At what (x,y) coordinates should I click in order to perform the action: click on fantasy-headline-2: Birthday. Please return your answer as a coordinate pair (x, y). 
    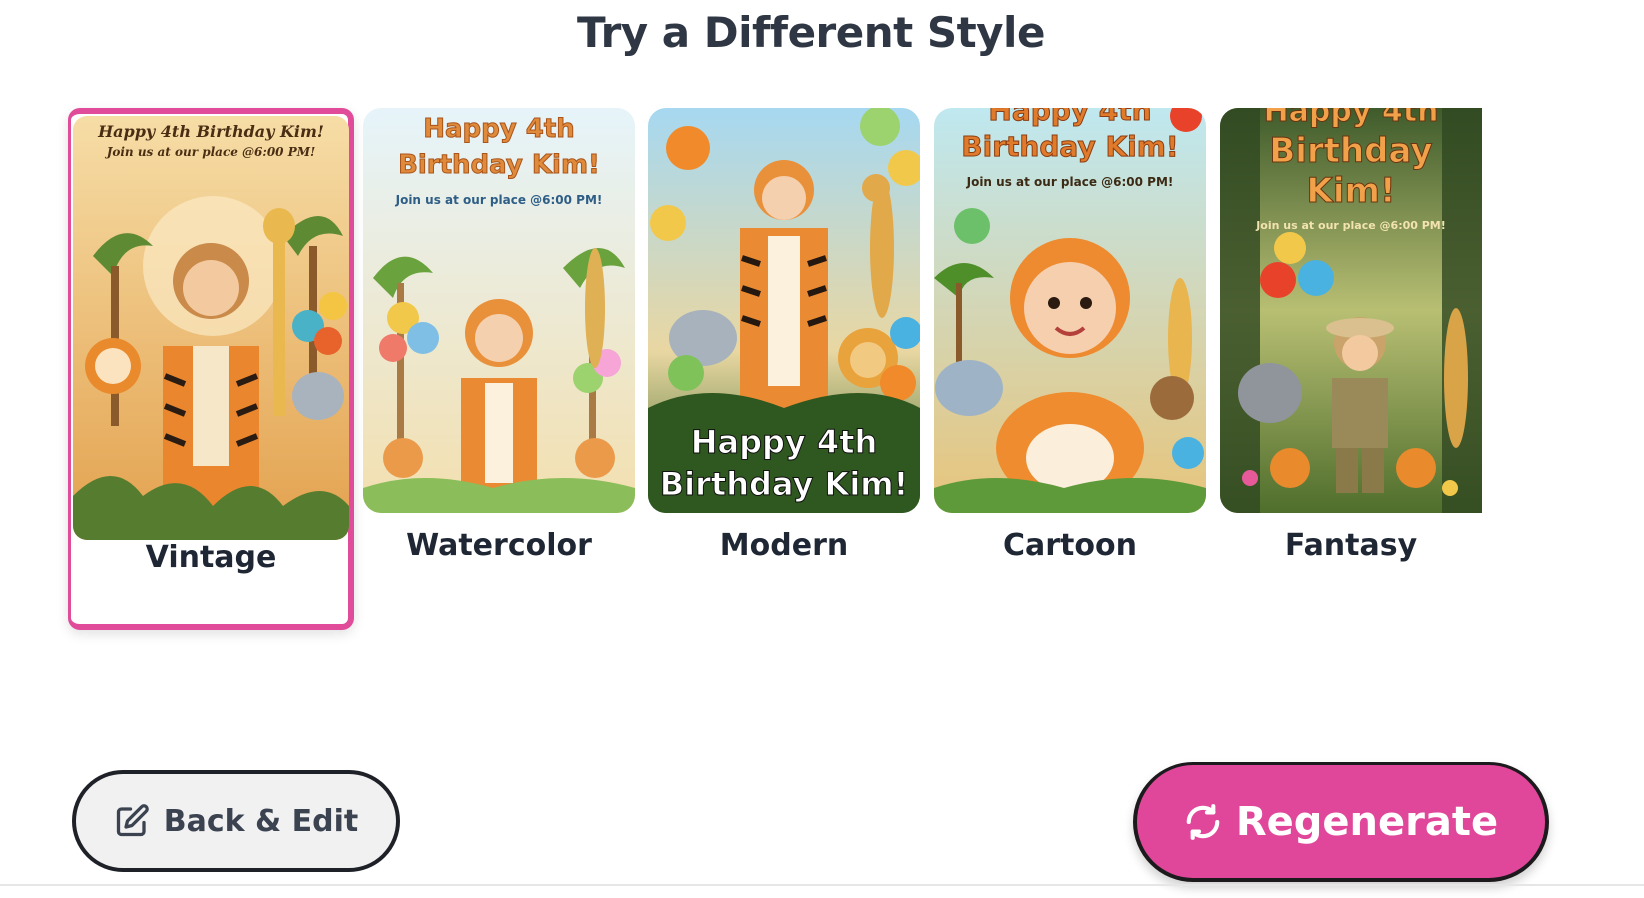
    Looking at the image, I should click on (1351, 151).